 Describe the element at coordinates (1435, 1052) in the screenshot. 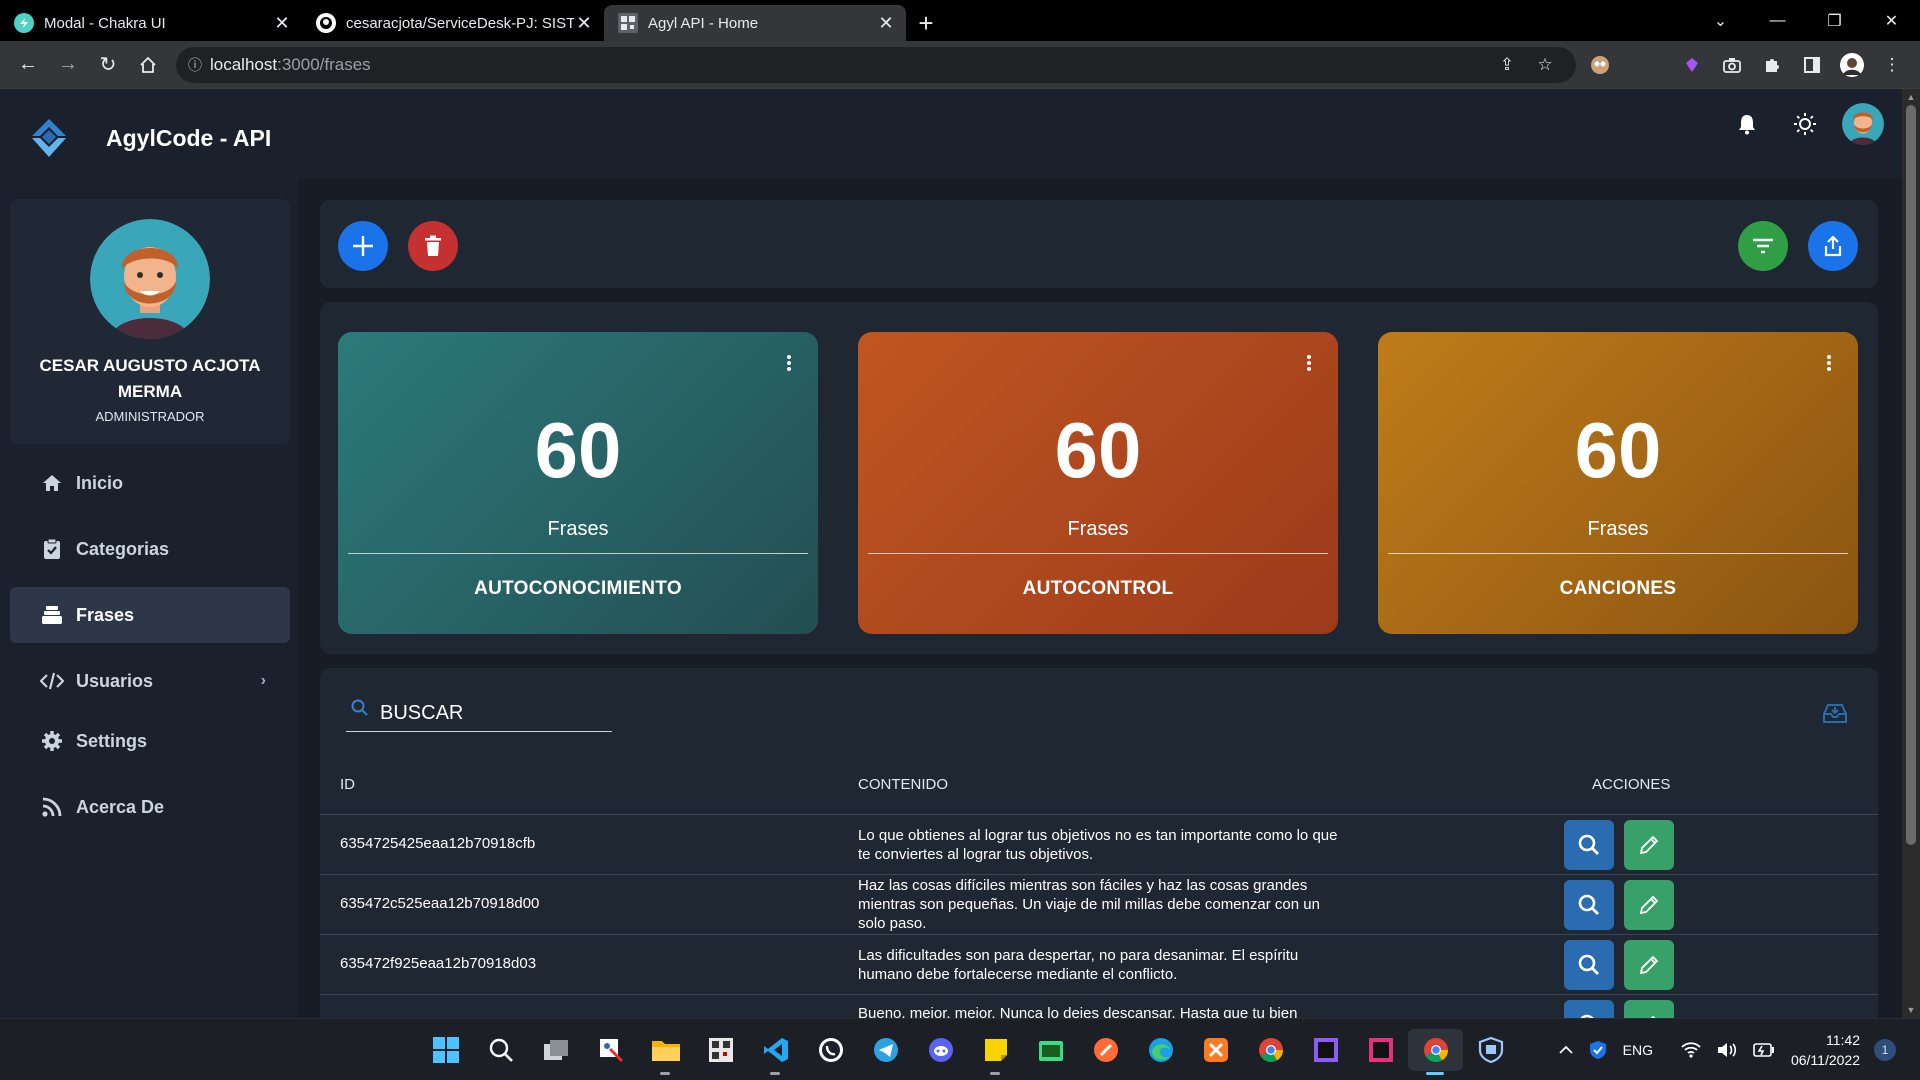

I see `chrome-active-icon` at that location.